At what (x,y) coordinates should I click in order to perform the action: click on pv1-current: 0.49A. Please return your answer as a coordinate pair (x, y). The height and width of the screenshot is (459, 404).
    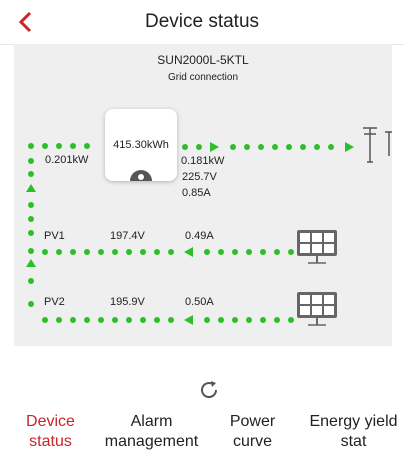
    Looking at the image, I should click on (199, 236).